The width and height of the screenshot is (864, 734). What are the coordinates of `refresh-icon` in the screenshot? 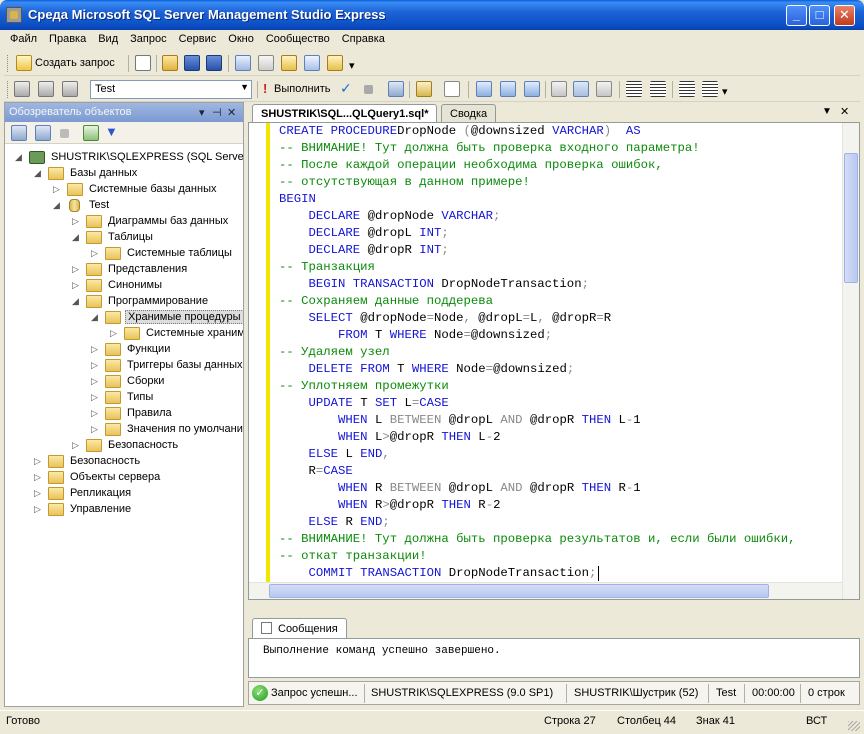 It's located at (91, 133).